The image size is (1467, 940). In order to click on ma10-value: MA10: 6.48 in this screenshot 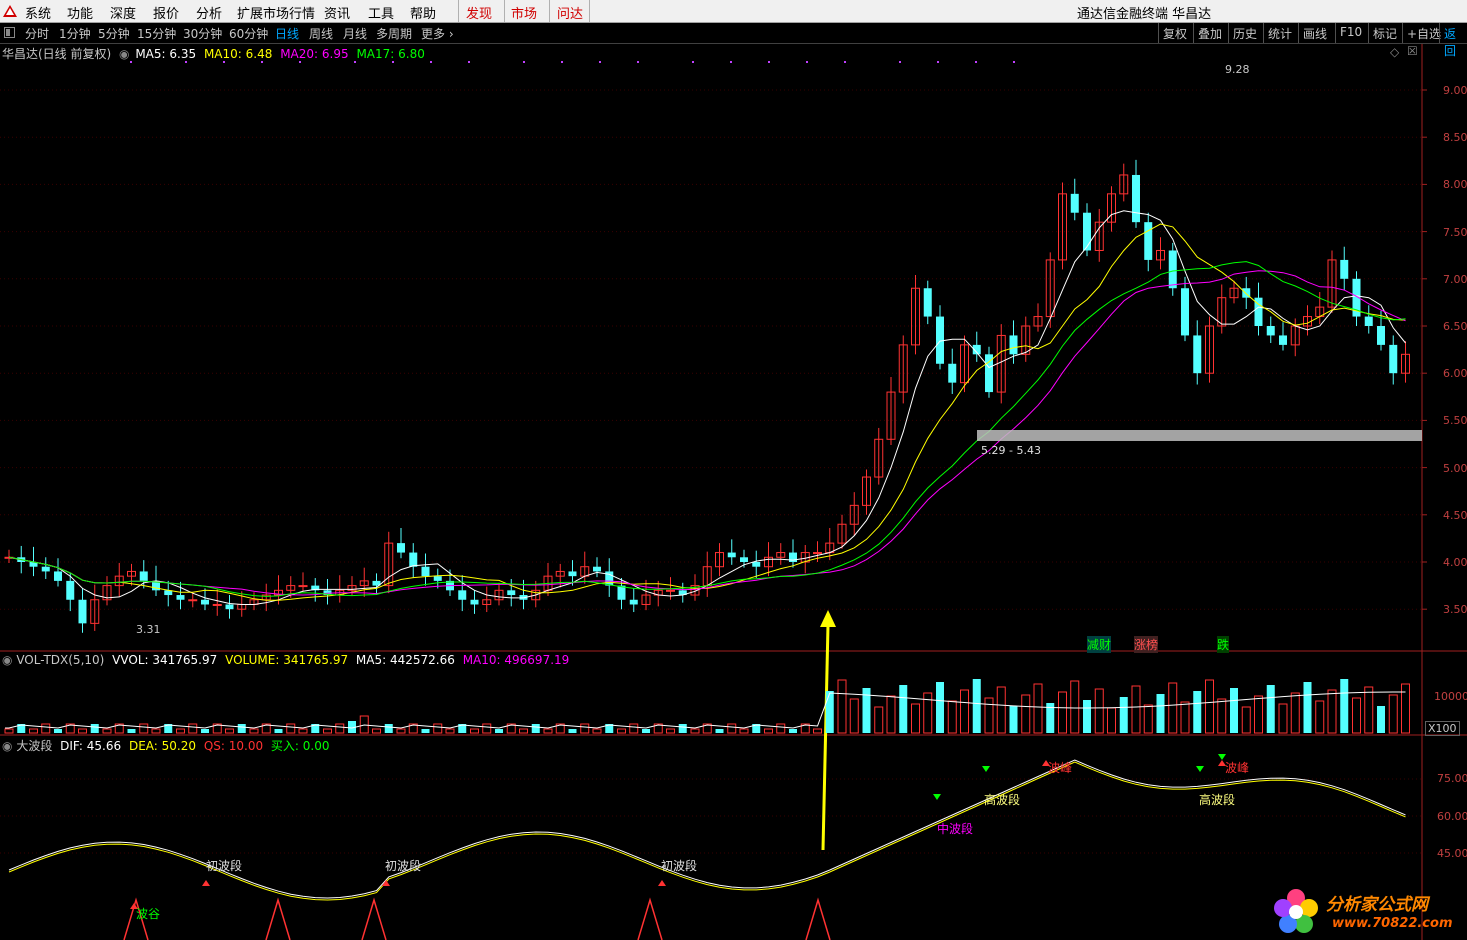, I will do `click(238, 54)`.